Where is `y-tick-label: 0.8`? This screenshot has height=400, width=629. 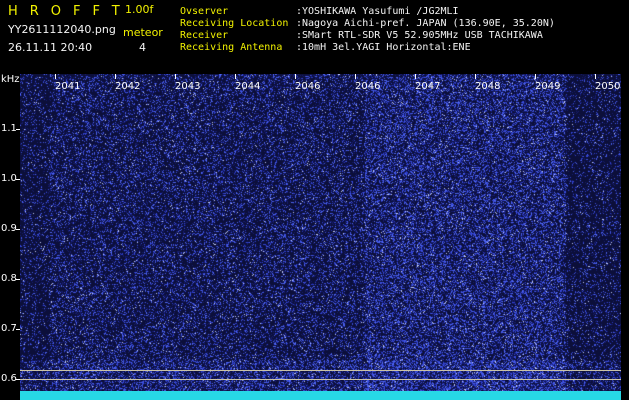
y-tick-label: 0.8 is located at coordinates (9, 278).